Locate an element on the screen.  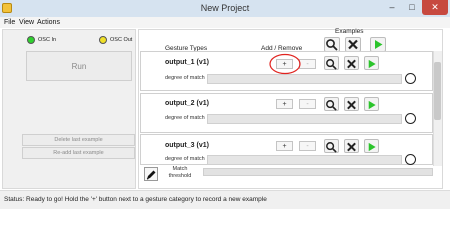
examples-header: Examples is located at coordinates (349, 31).